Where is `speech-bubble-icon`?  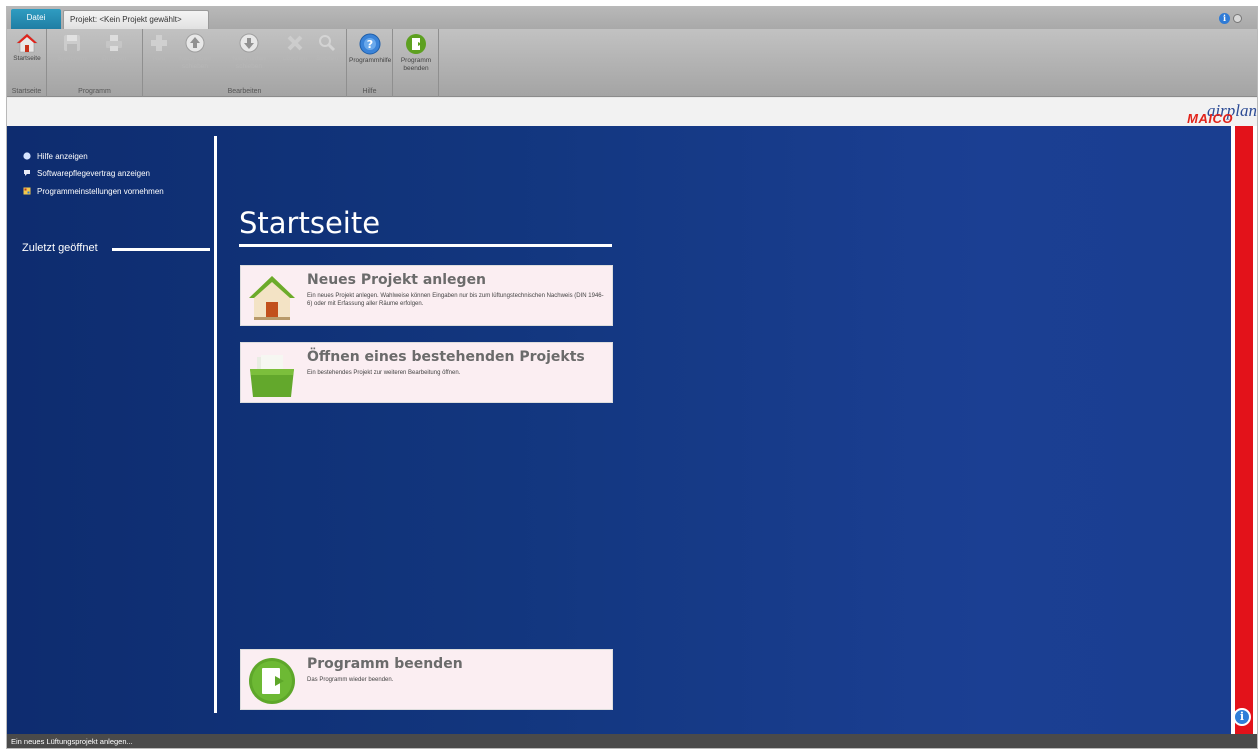
speech-bubble-icon is located at coordinates (27, 173).